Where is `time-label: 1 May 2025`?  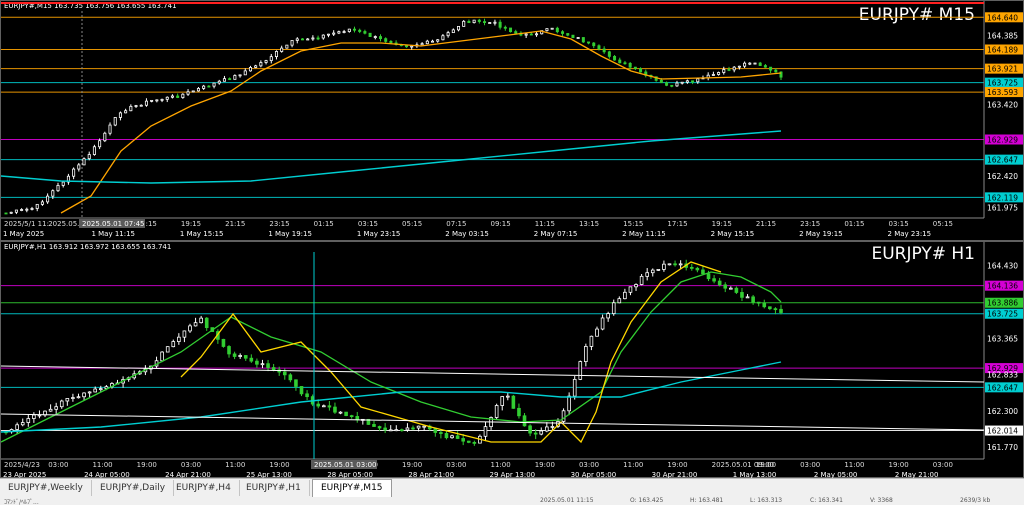 time-label: 1 May 2025 is located at coordinates (23, 234).